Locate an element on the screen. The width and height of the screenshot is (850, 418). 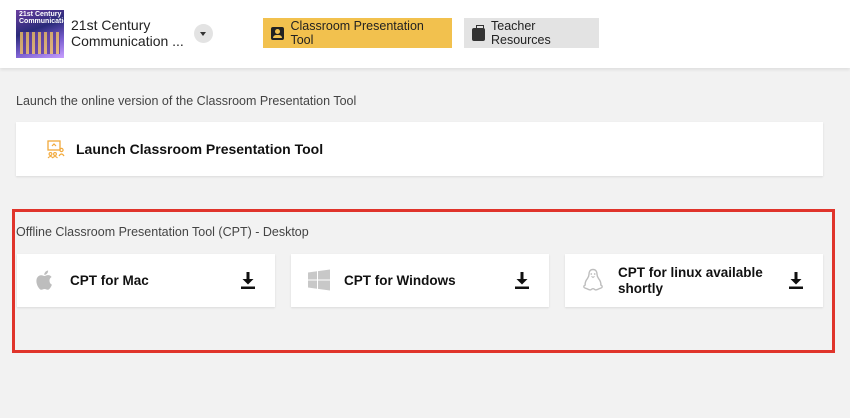
download-cpt-mac-card: CPT for Mac is located at coordinates (146, 280).